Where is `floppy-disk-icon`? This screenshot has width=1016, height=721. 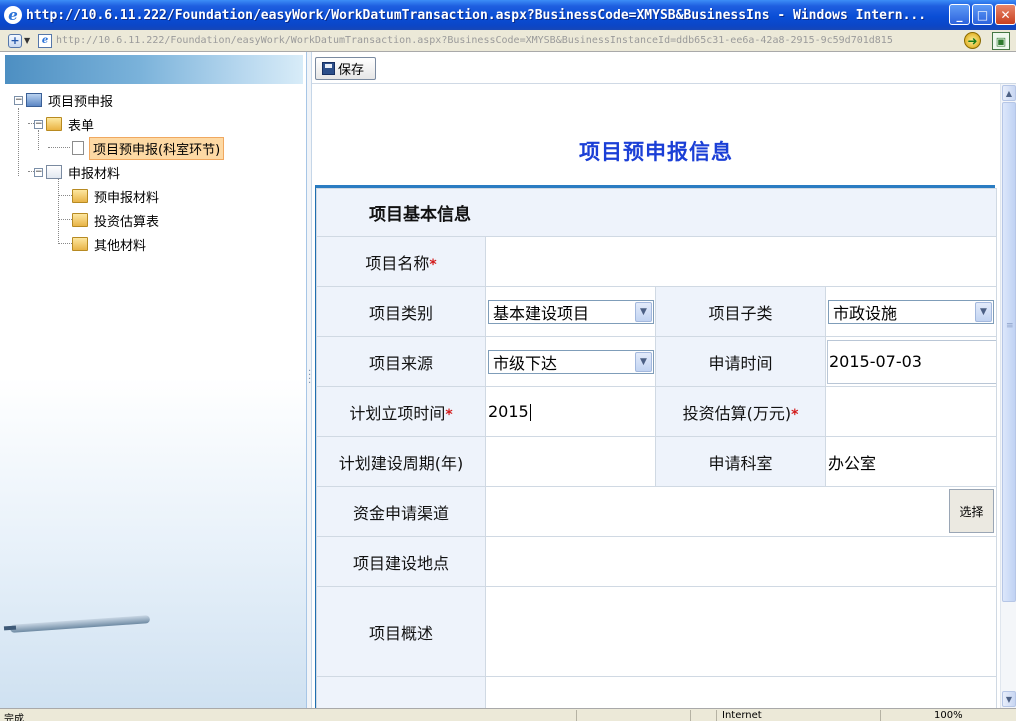
floppy-disk-icon is located at coordinates (328, 68).